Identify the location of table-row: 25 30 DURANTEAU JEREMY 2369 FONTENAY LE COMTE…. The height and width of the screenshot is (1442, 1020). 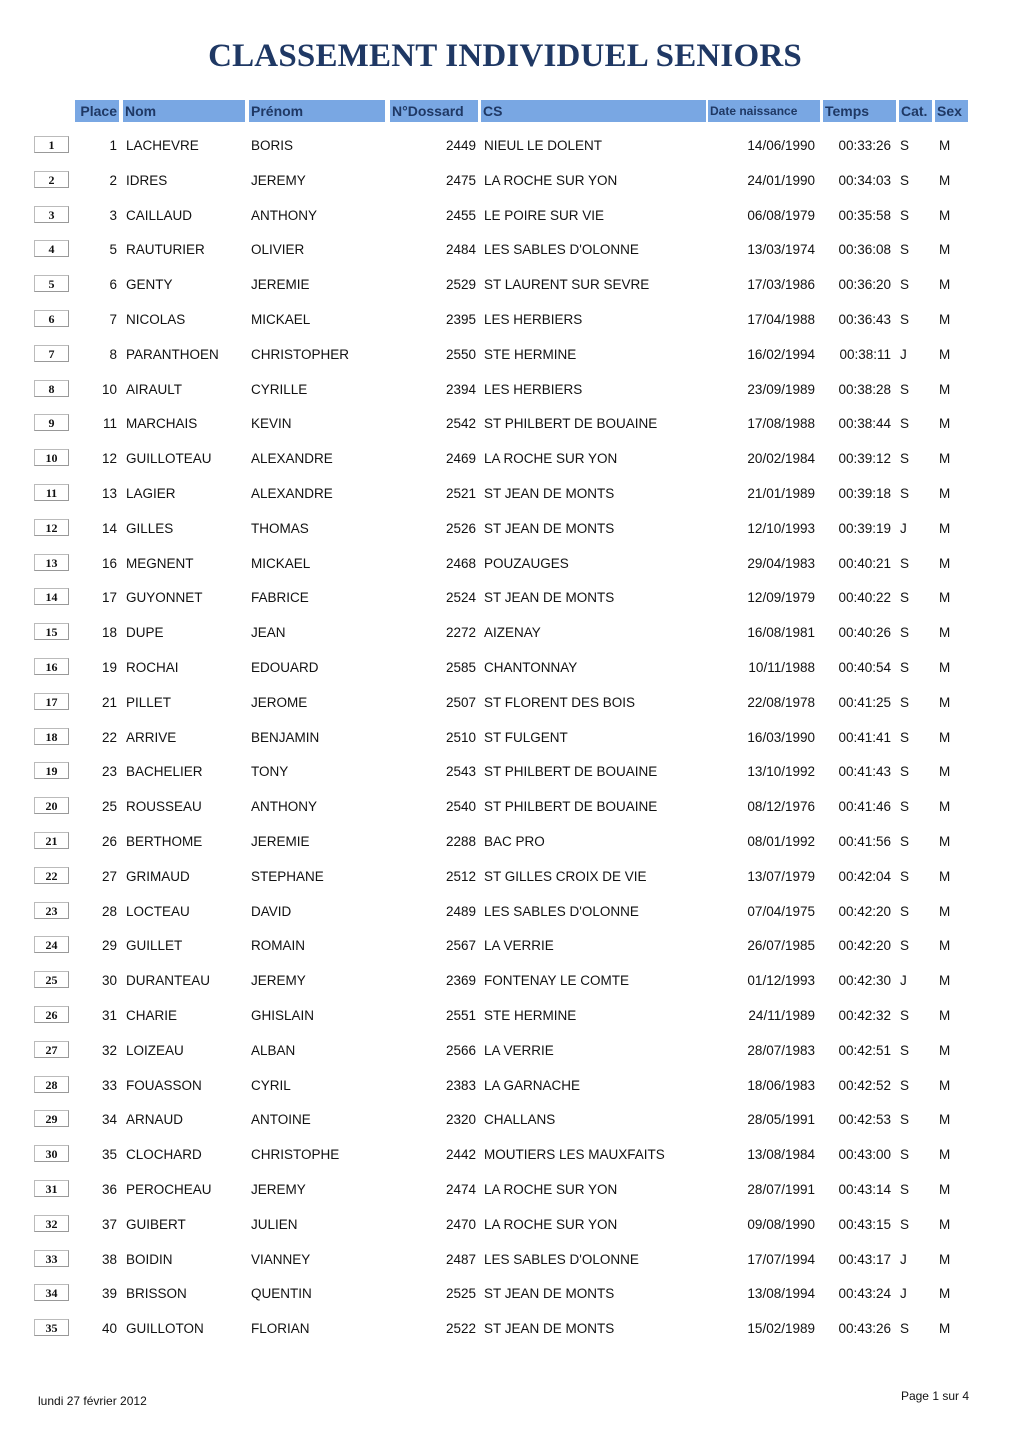
(510, 981).